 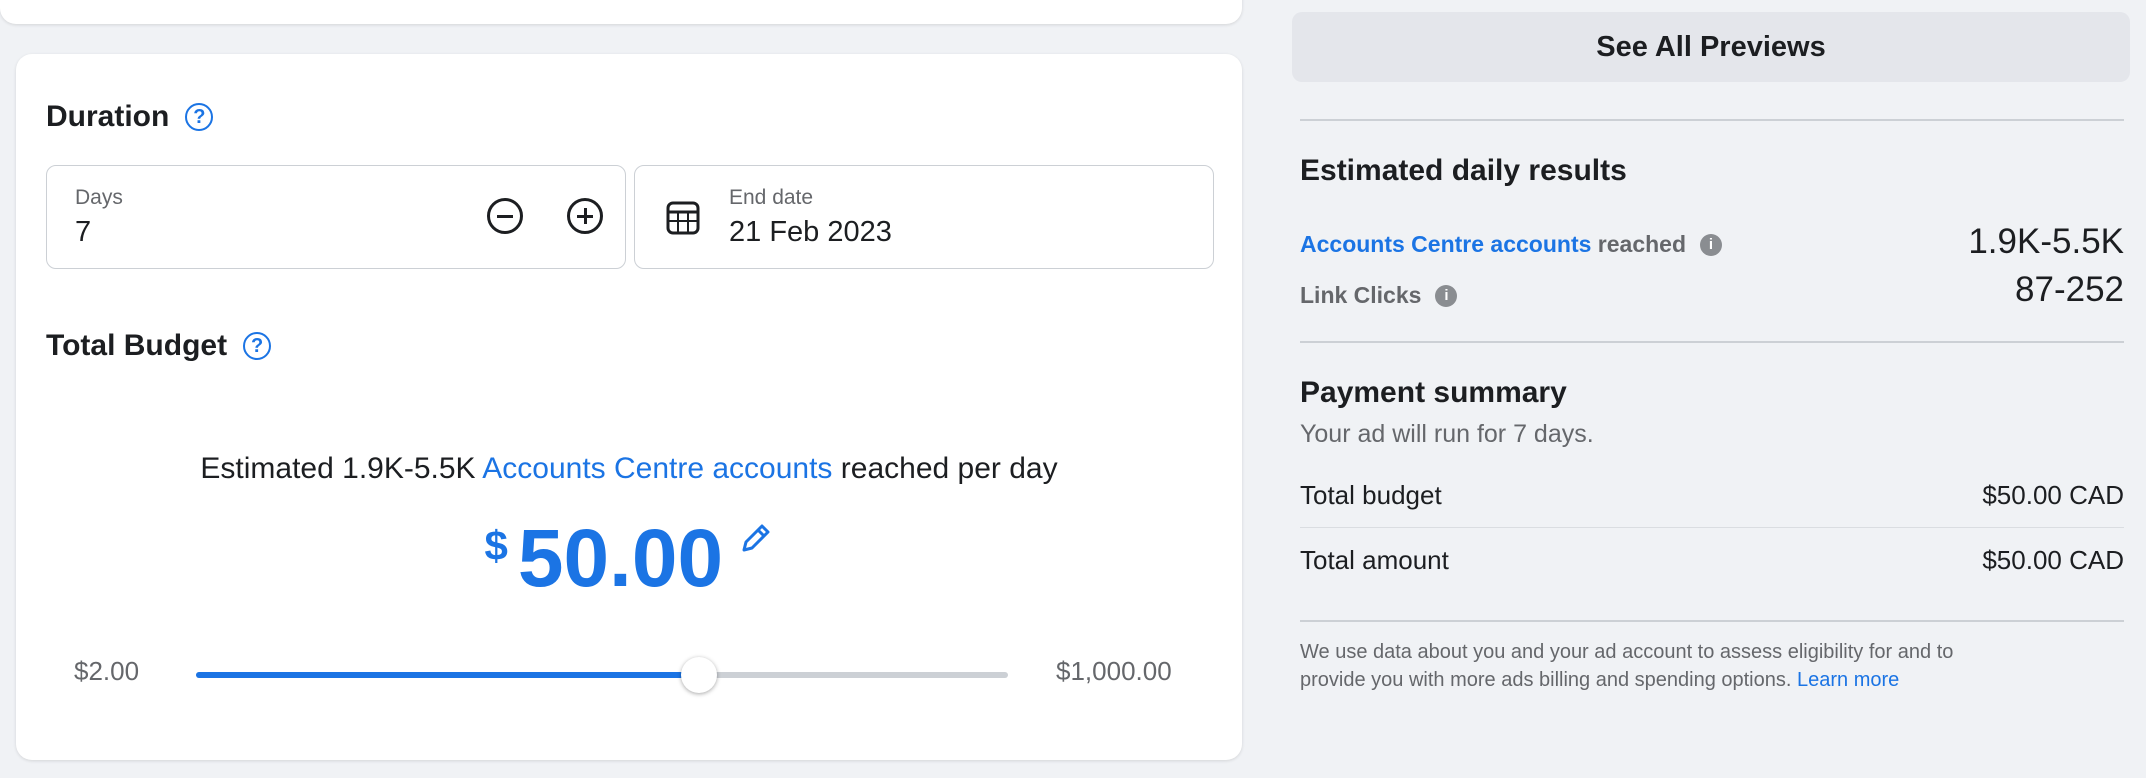 What do you see at coordinates (1114, 671) in the screenshot?
I see `slider-max-label: $1,000.00` at bounding box center [1114, 671].